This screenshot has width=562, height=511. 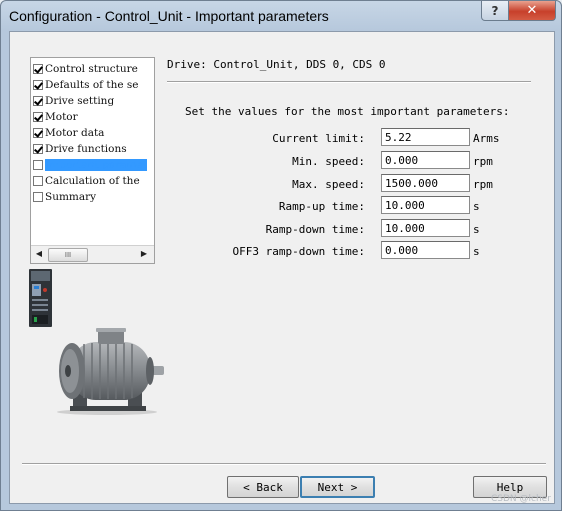 I want to click on watermark: CSDN @lcher, so click(x=521, y=499).